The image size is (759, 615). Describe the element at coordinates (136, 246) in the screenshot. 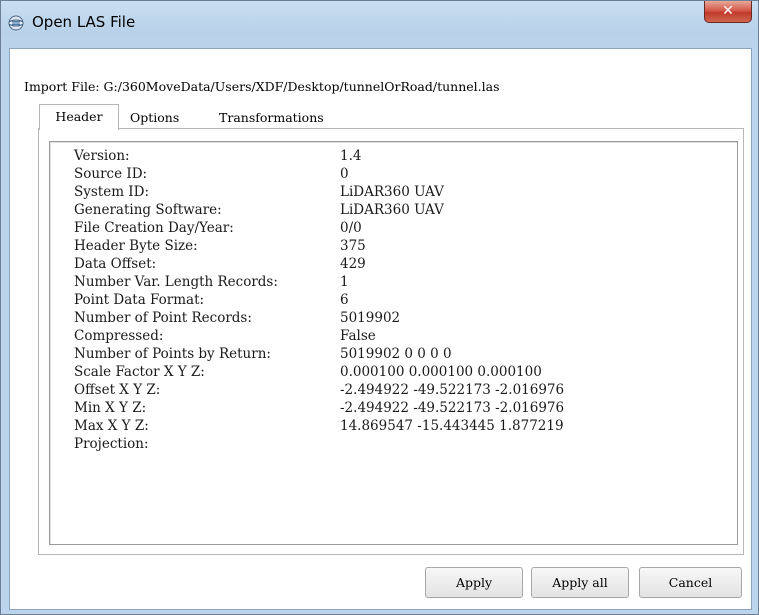

I see `row-label: Header Byte Size:` at that location.